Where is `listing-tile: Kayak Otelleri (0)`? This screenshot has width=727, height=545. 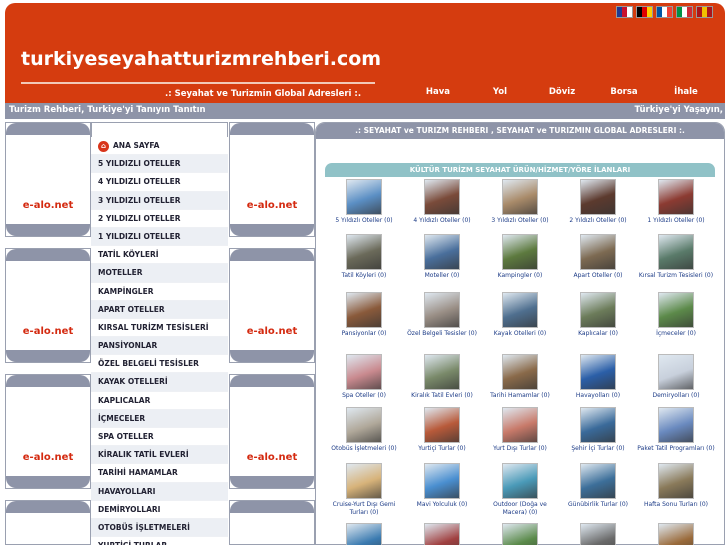
listing-tile: Kayak Otelleri (0) is located at coordinates (520, 315).